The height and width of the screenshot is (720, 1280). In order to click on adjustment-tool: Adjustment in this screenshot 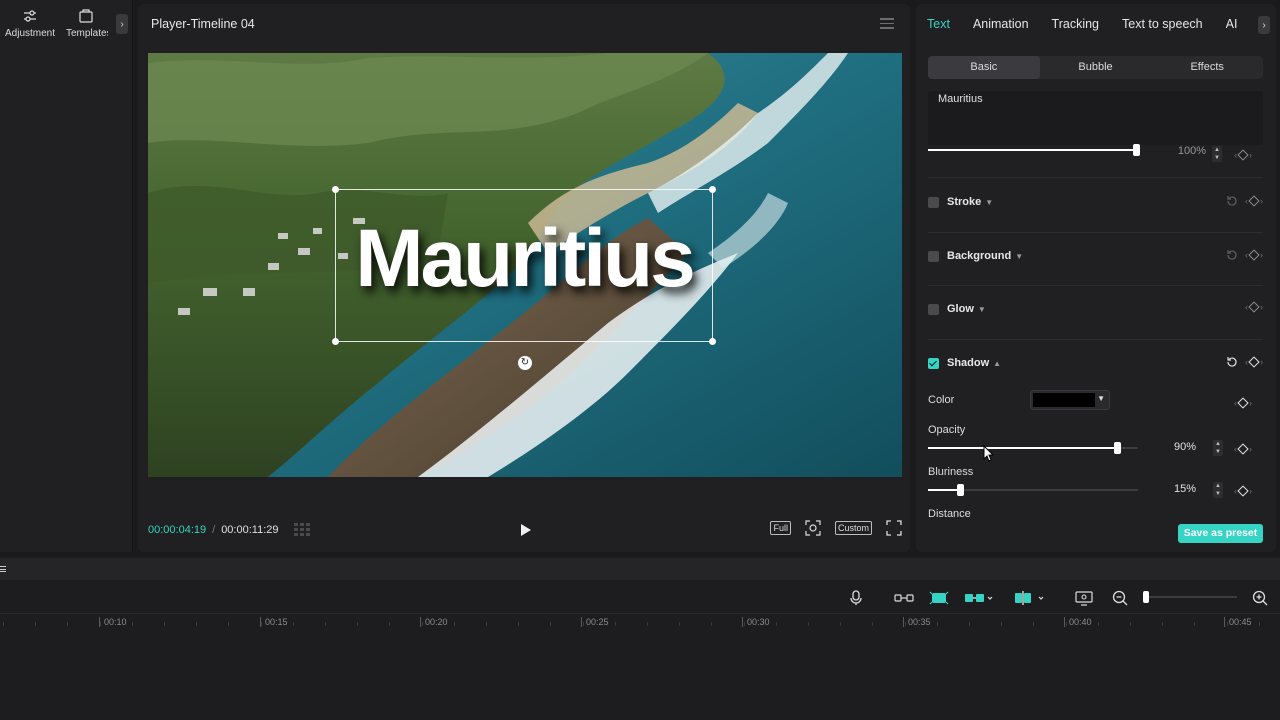, I will do `click(30, 23)`.